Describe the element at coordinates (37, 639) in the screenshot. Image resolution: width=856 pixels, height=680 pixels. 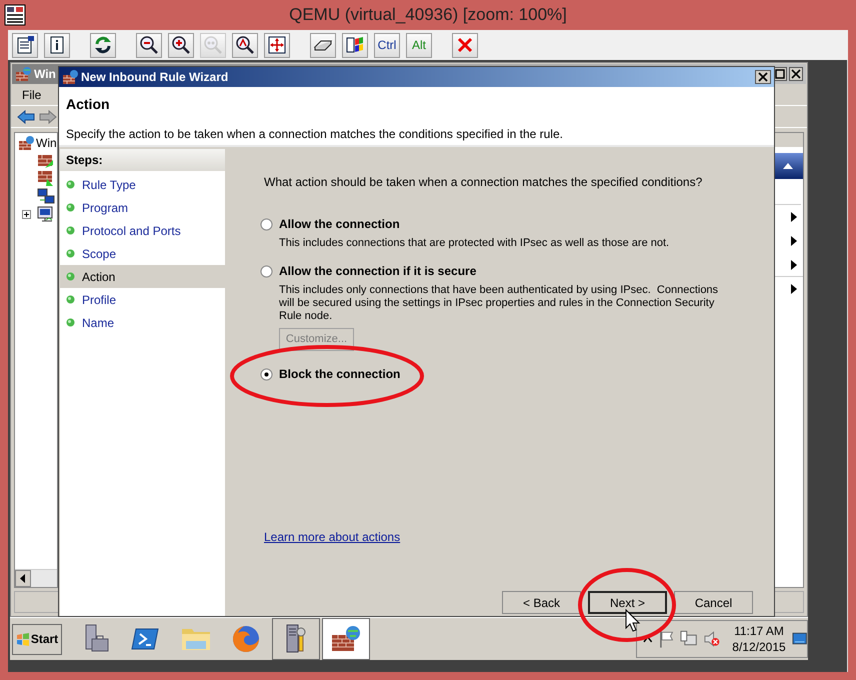
I see `start-button: Start` at that location.